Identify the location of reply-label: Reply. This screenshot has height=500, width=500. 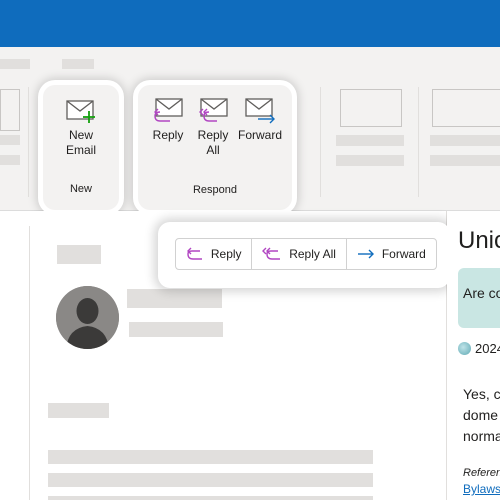
(168, 135).